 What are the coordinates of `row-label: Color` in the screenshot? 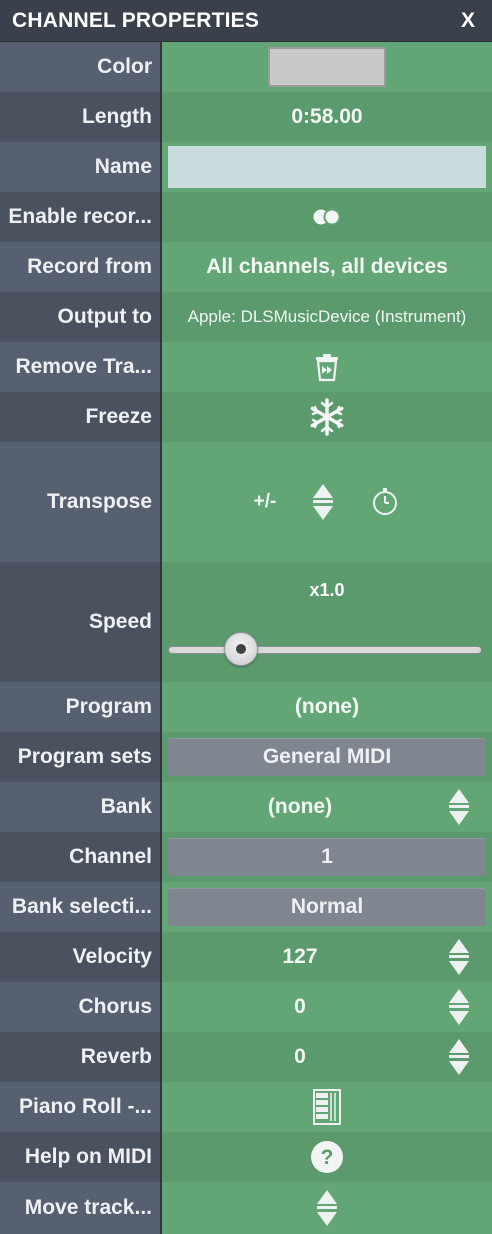 It's located at (80, 67).